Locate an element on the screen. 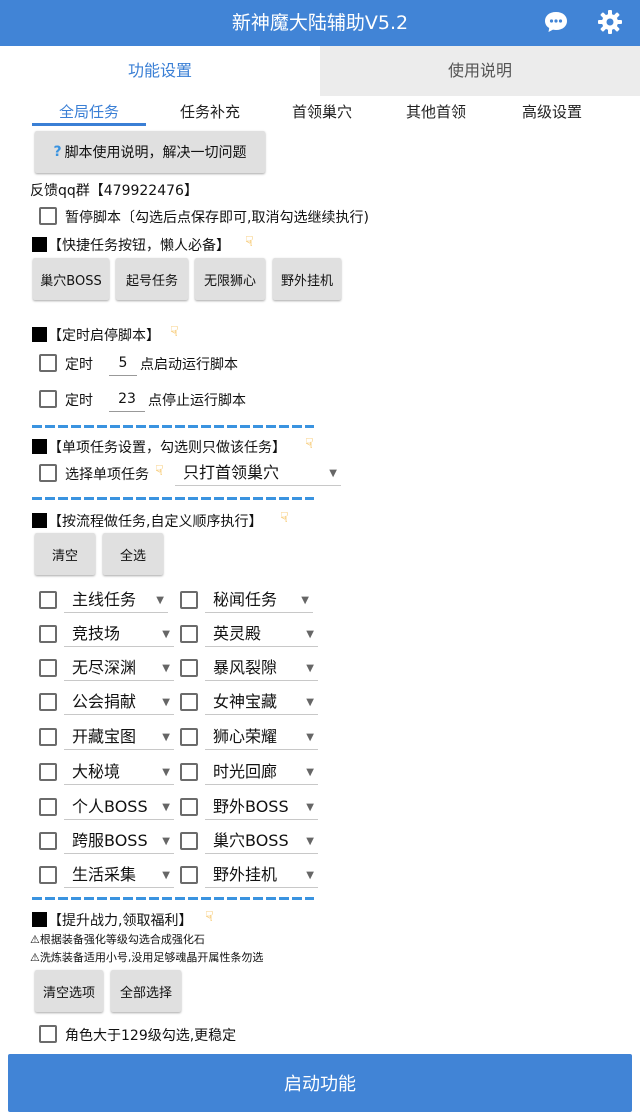 This screenshot has width=640, height=1115. flow-task-select: 秘闻任务 ▼ is located at coordinates (259, 600).